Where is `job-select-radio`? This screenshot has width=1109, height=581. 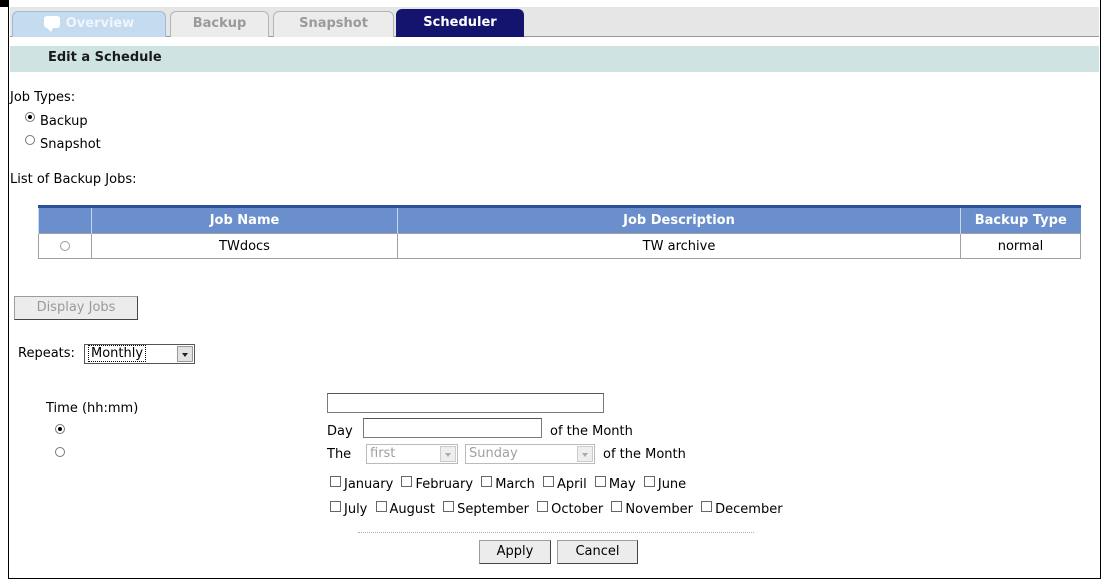
job-select-radio is located at coordinates (65, 245).